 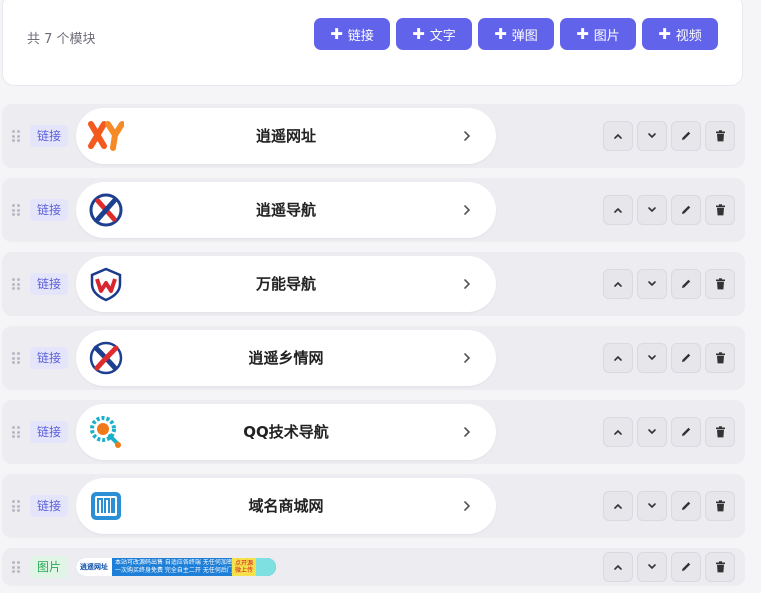 I want to click on module-row: 链接 逍遥网址, so click(x=373, y=136).